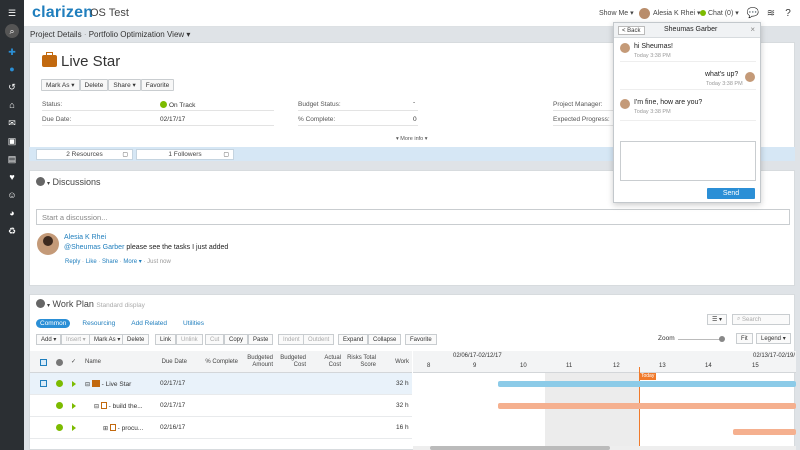 The width and height of the screenshot is (800, 450). What do you see at coordinates (185, 154) in the screenshot?
I see `followers-box: 1 Followers ▢` at bounding box center [185, 154].